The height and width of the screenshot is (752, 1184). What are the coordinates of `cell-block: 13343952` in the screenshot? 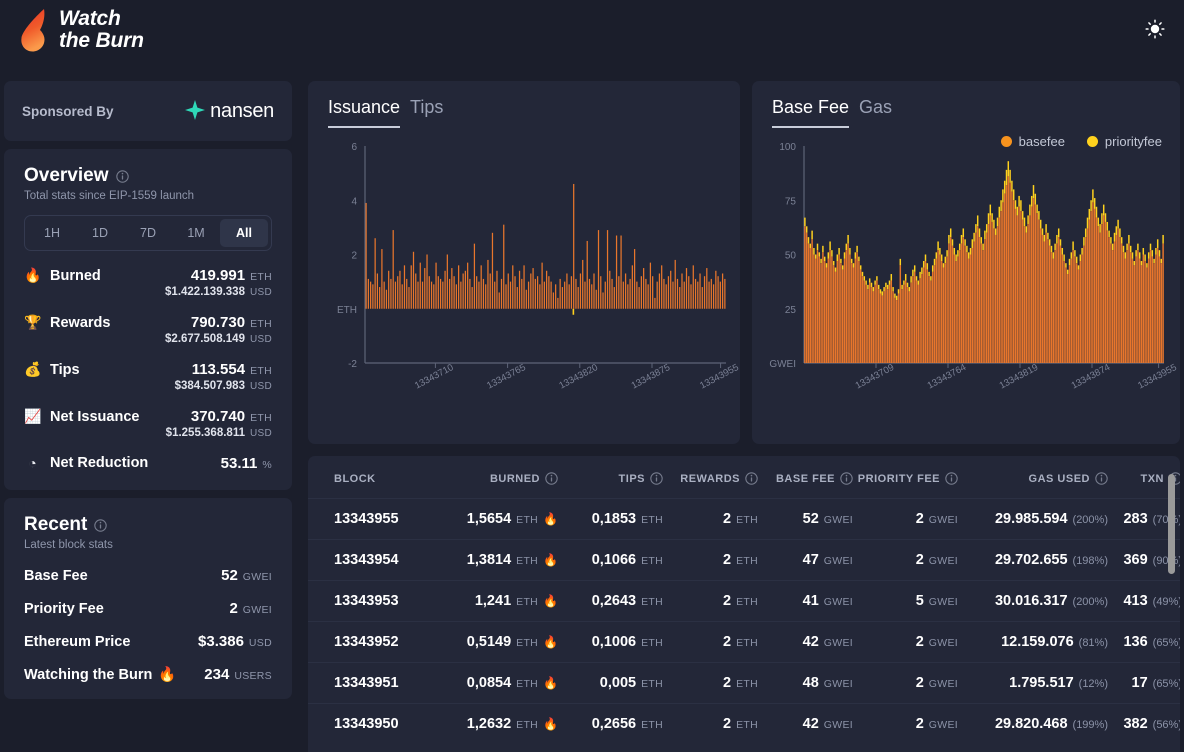 It's located at (368, 642).